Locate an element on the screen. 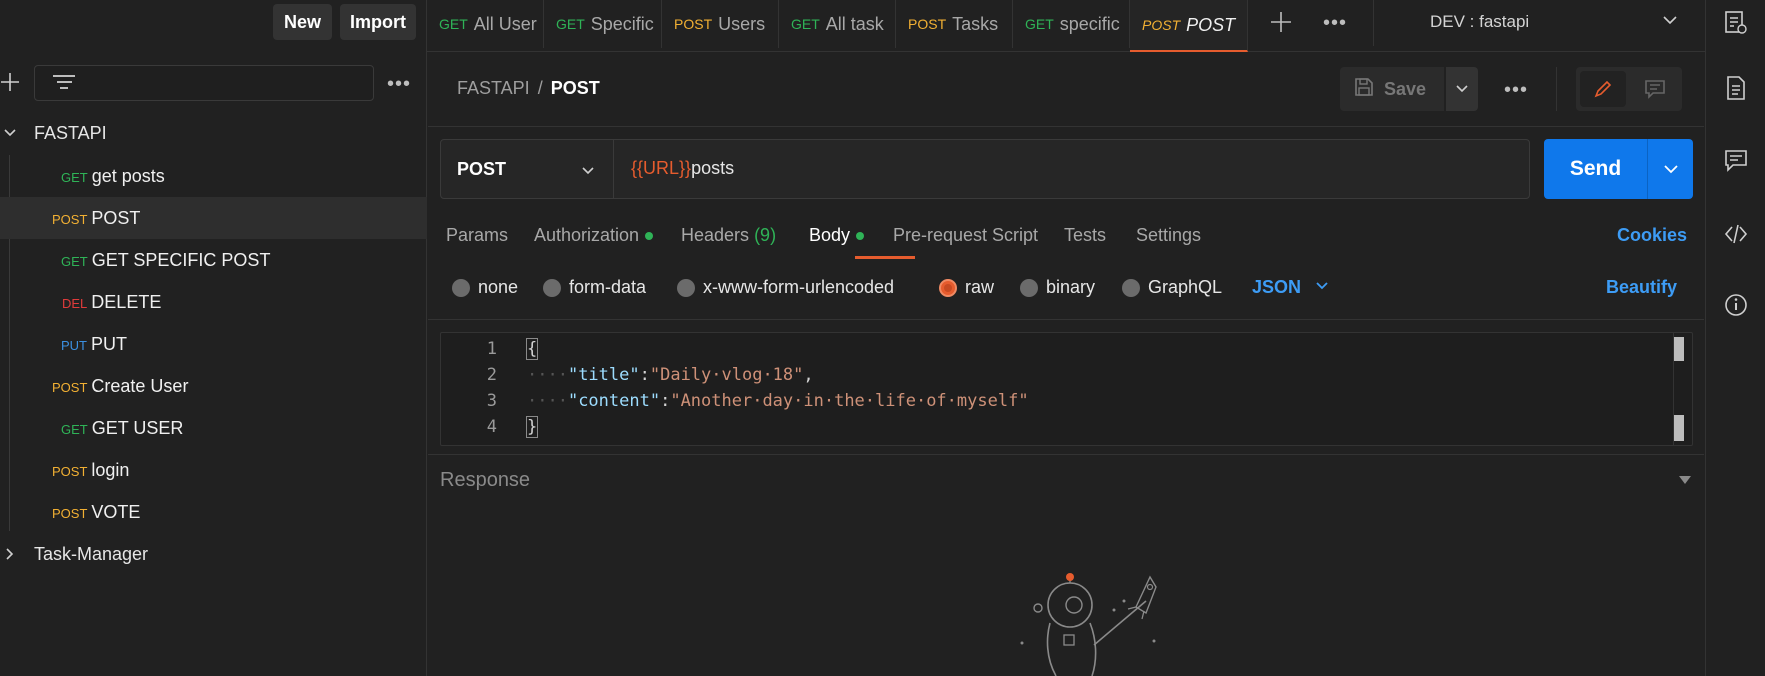  send-options-chevron-icon is located at coordinates (1670, 169).